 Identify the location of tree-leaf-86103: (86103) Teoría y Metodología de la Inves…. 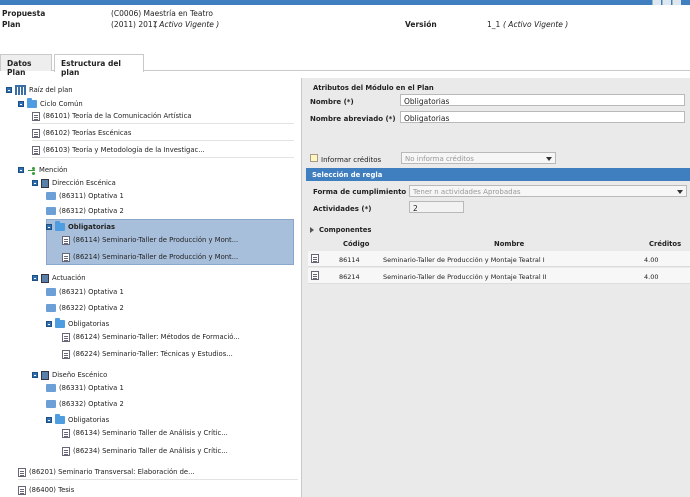
(163, 150).